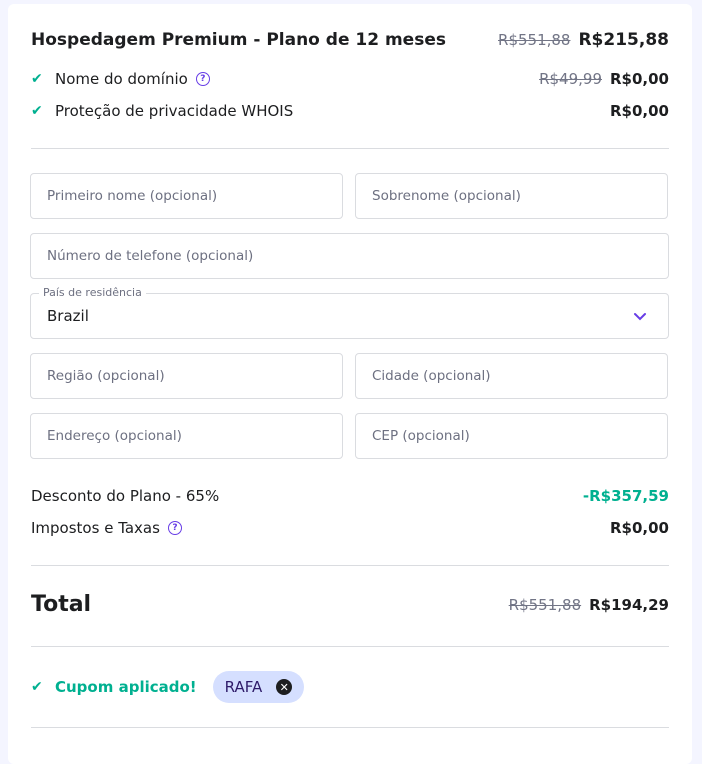 The width and height of the screenshot is (702, 764). Describe the element at coordinates (284, 687) in the screenshot. I see `close-icon: ✕` at that location.